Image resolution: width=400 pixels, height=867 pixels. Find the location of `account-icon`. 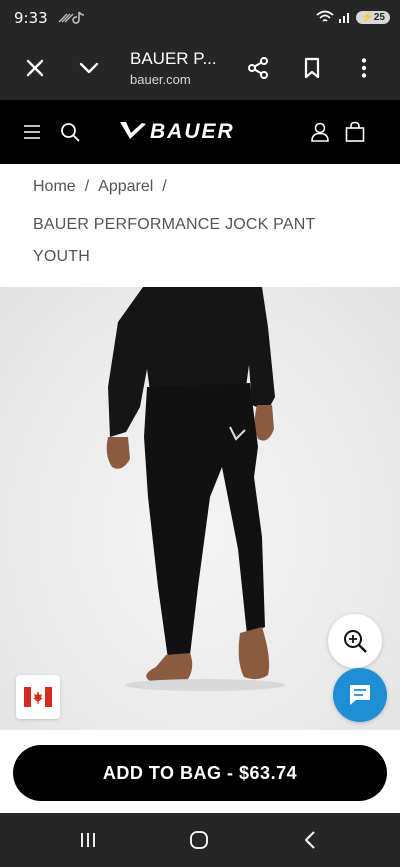

account-icon is located at coordinates (320, 132).